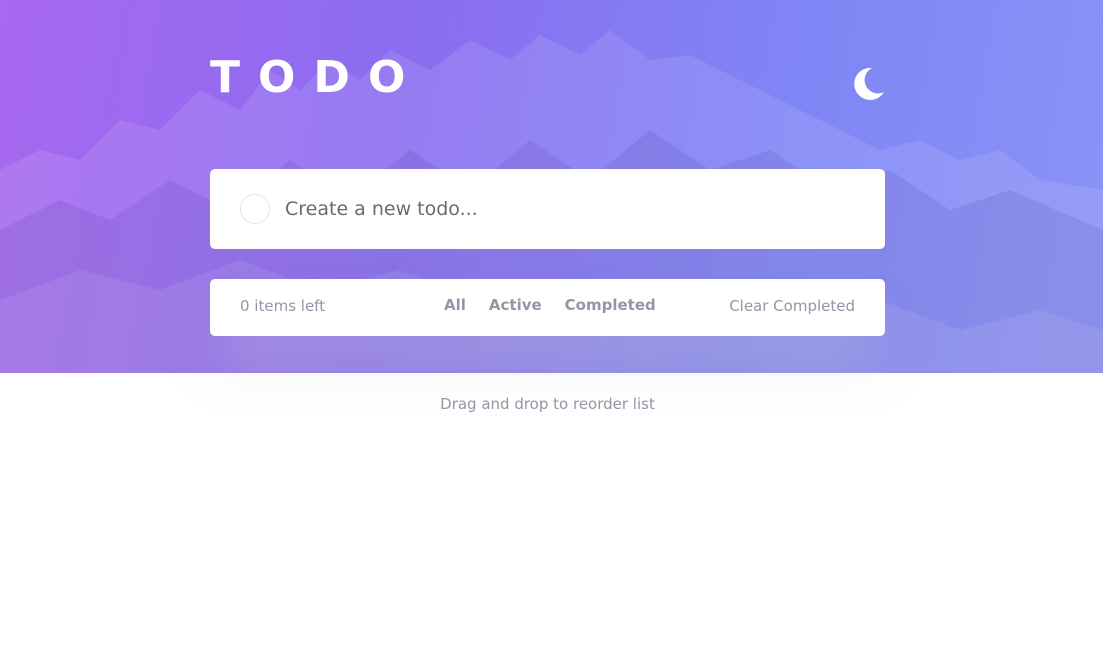 This screenshot has width=1103, height=646. What do you see at coordinates (455, 305) in the screenshot?
I see `filter-all: All` at bounding box center [455, 305].